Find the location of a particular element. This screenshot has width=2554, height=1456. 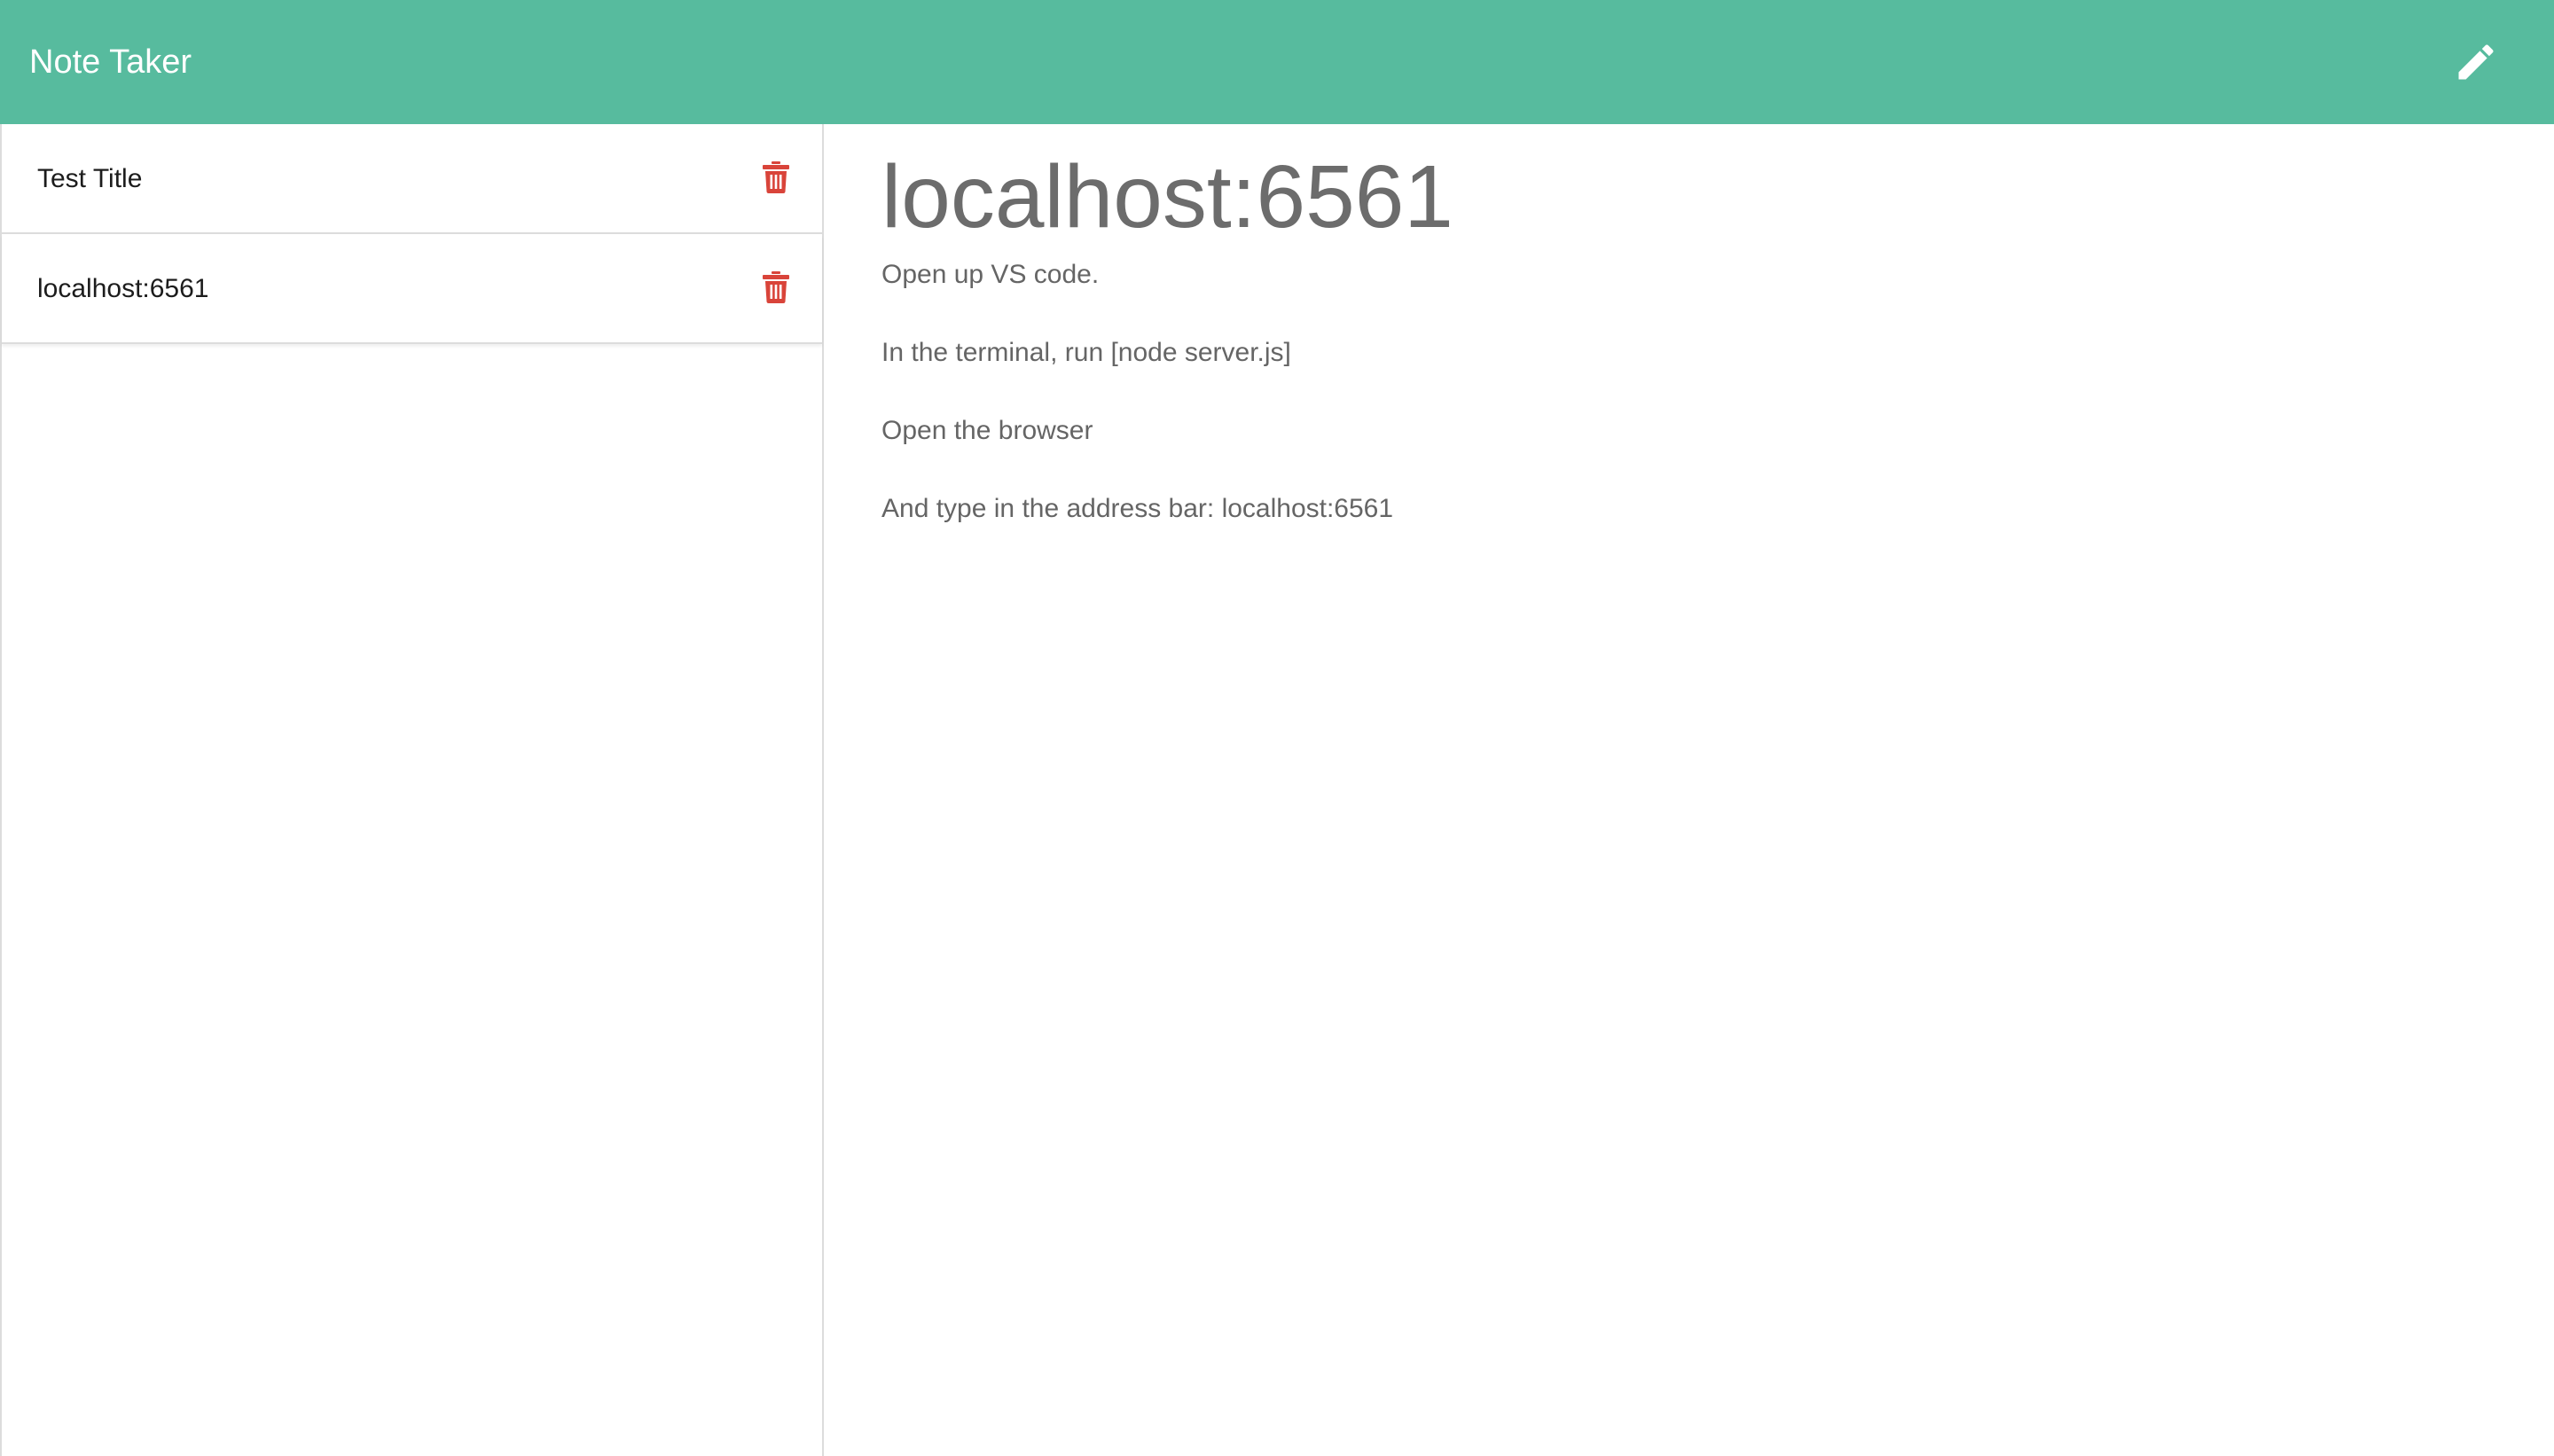

note-text-line: Open up VS code. is located at coordinates (990, 274).